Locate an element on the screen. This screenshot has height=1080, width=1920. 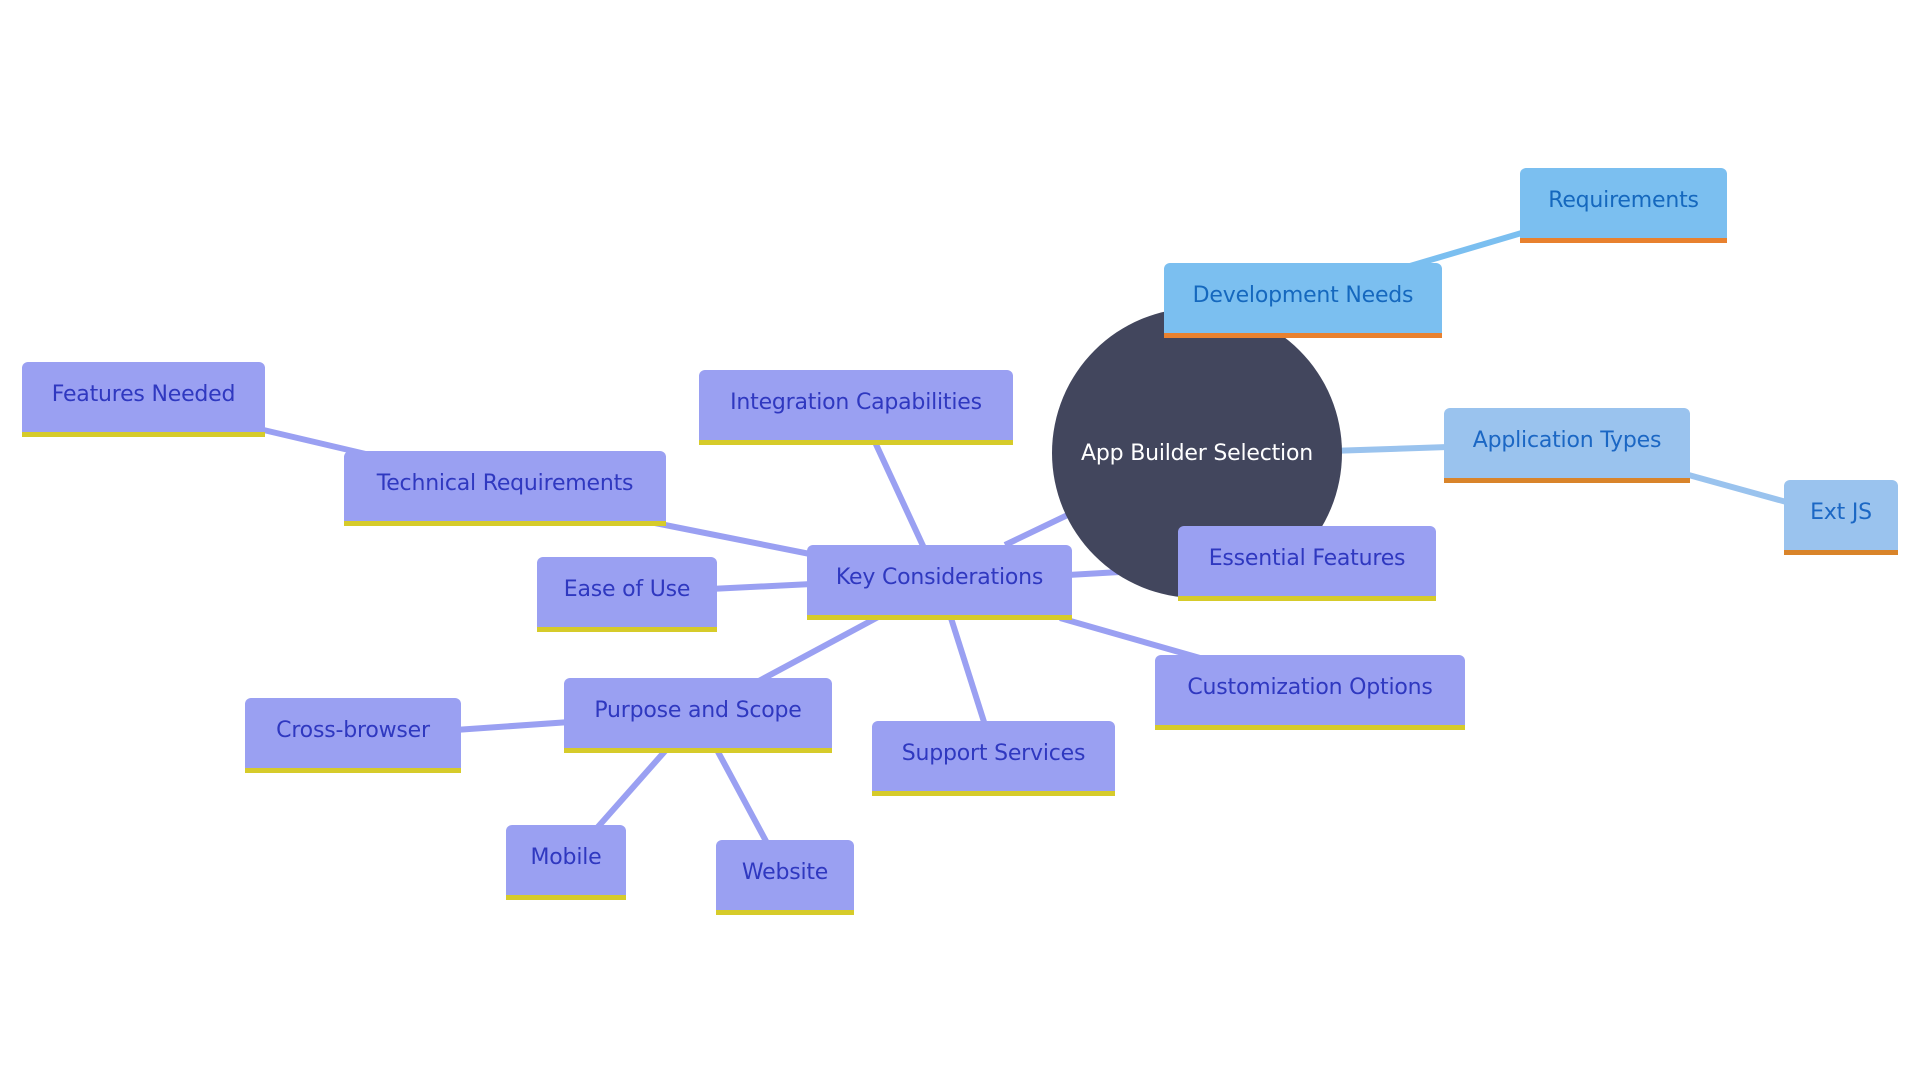
node-key-considerations: Key Considerations is located at coordinates (939, 582).